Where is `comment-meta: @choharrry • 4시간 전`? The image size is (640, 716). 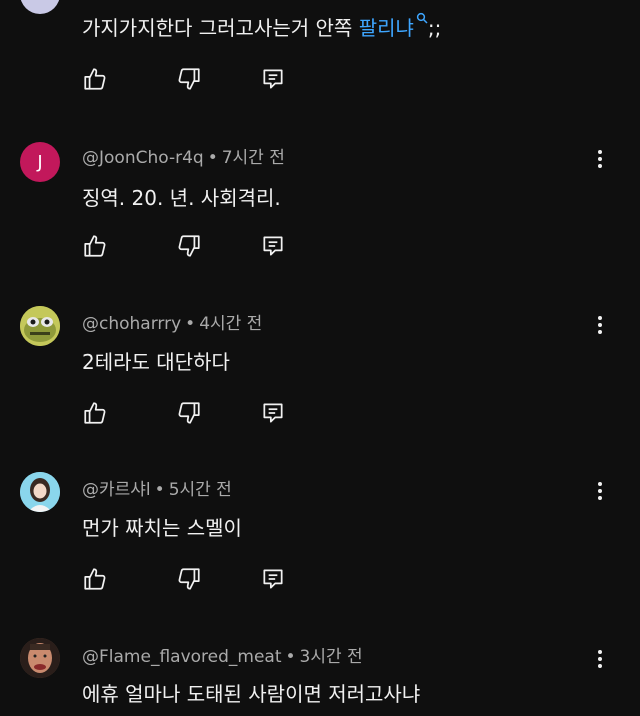
comment-meta: @choharrry • 4시간 전 is located at coordinates (172, 324).